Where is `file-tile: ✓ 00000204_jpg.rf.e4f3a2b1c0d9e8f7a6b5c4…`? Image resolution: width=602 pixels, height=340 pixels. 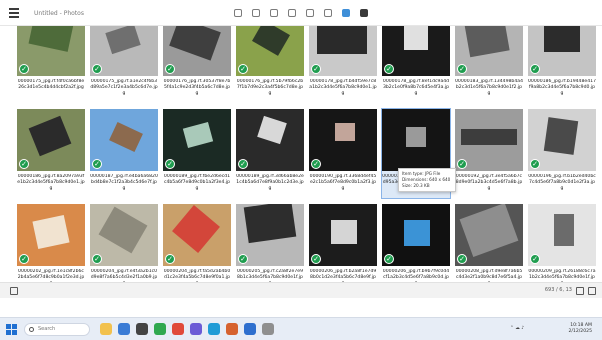 file-tile: ✓ 00000204_jpg.rf.e4f3a2b1c0d9e8f7a6b5c4… is located at coordinates (124, 243).